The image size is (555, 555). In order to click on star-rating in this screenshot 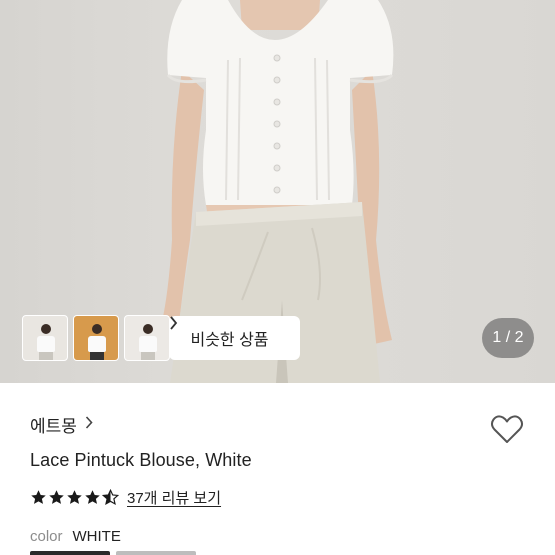, I will do `click(74, 497)`.